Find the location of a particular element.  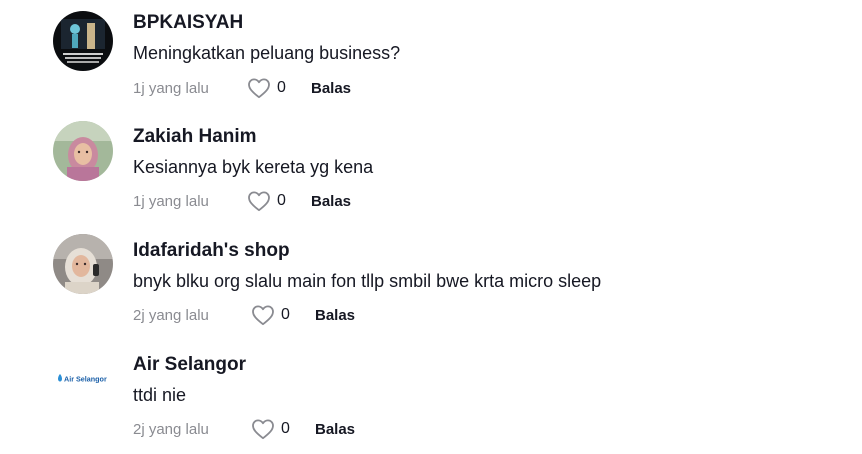

comment-username: Air Selangor is located at coordinates (189, 365).